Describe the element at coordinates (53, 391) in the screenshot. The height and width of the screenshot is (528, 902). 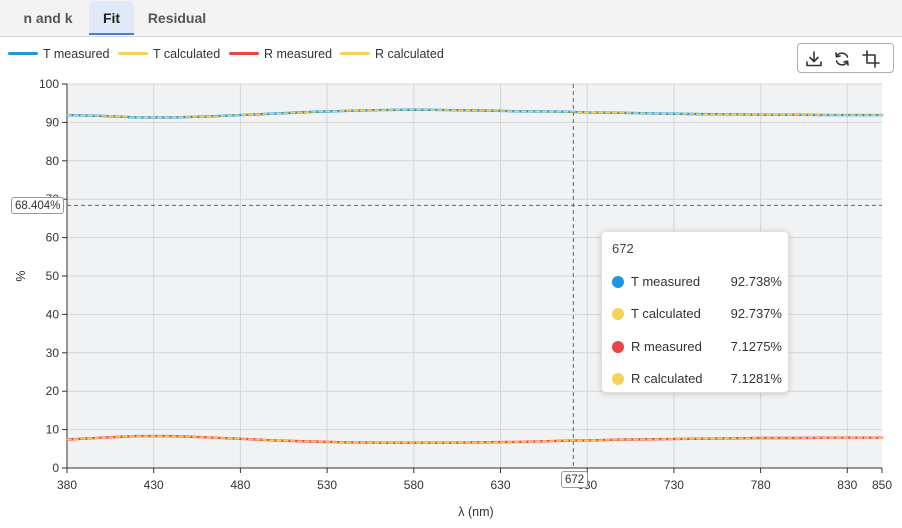
I see `y-tick-label: 20` at that location.